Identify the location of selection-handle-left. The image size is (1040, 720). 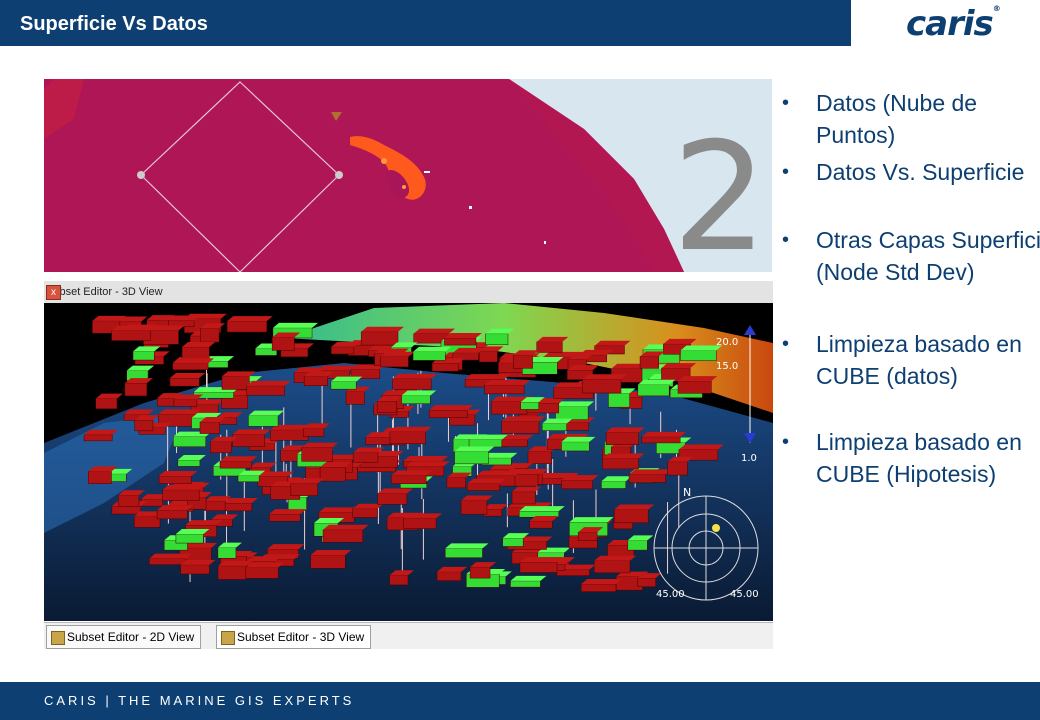
(141, 175).